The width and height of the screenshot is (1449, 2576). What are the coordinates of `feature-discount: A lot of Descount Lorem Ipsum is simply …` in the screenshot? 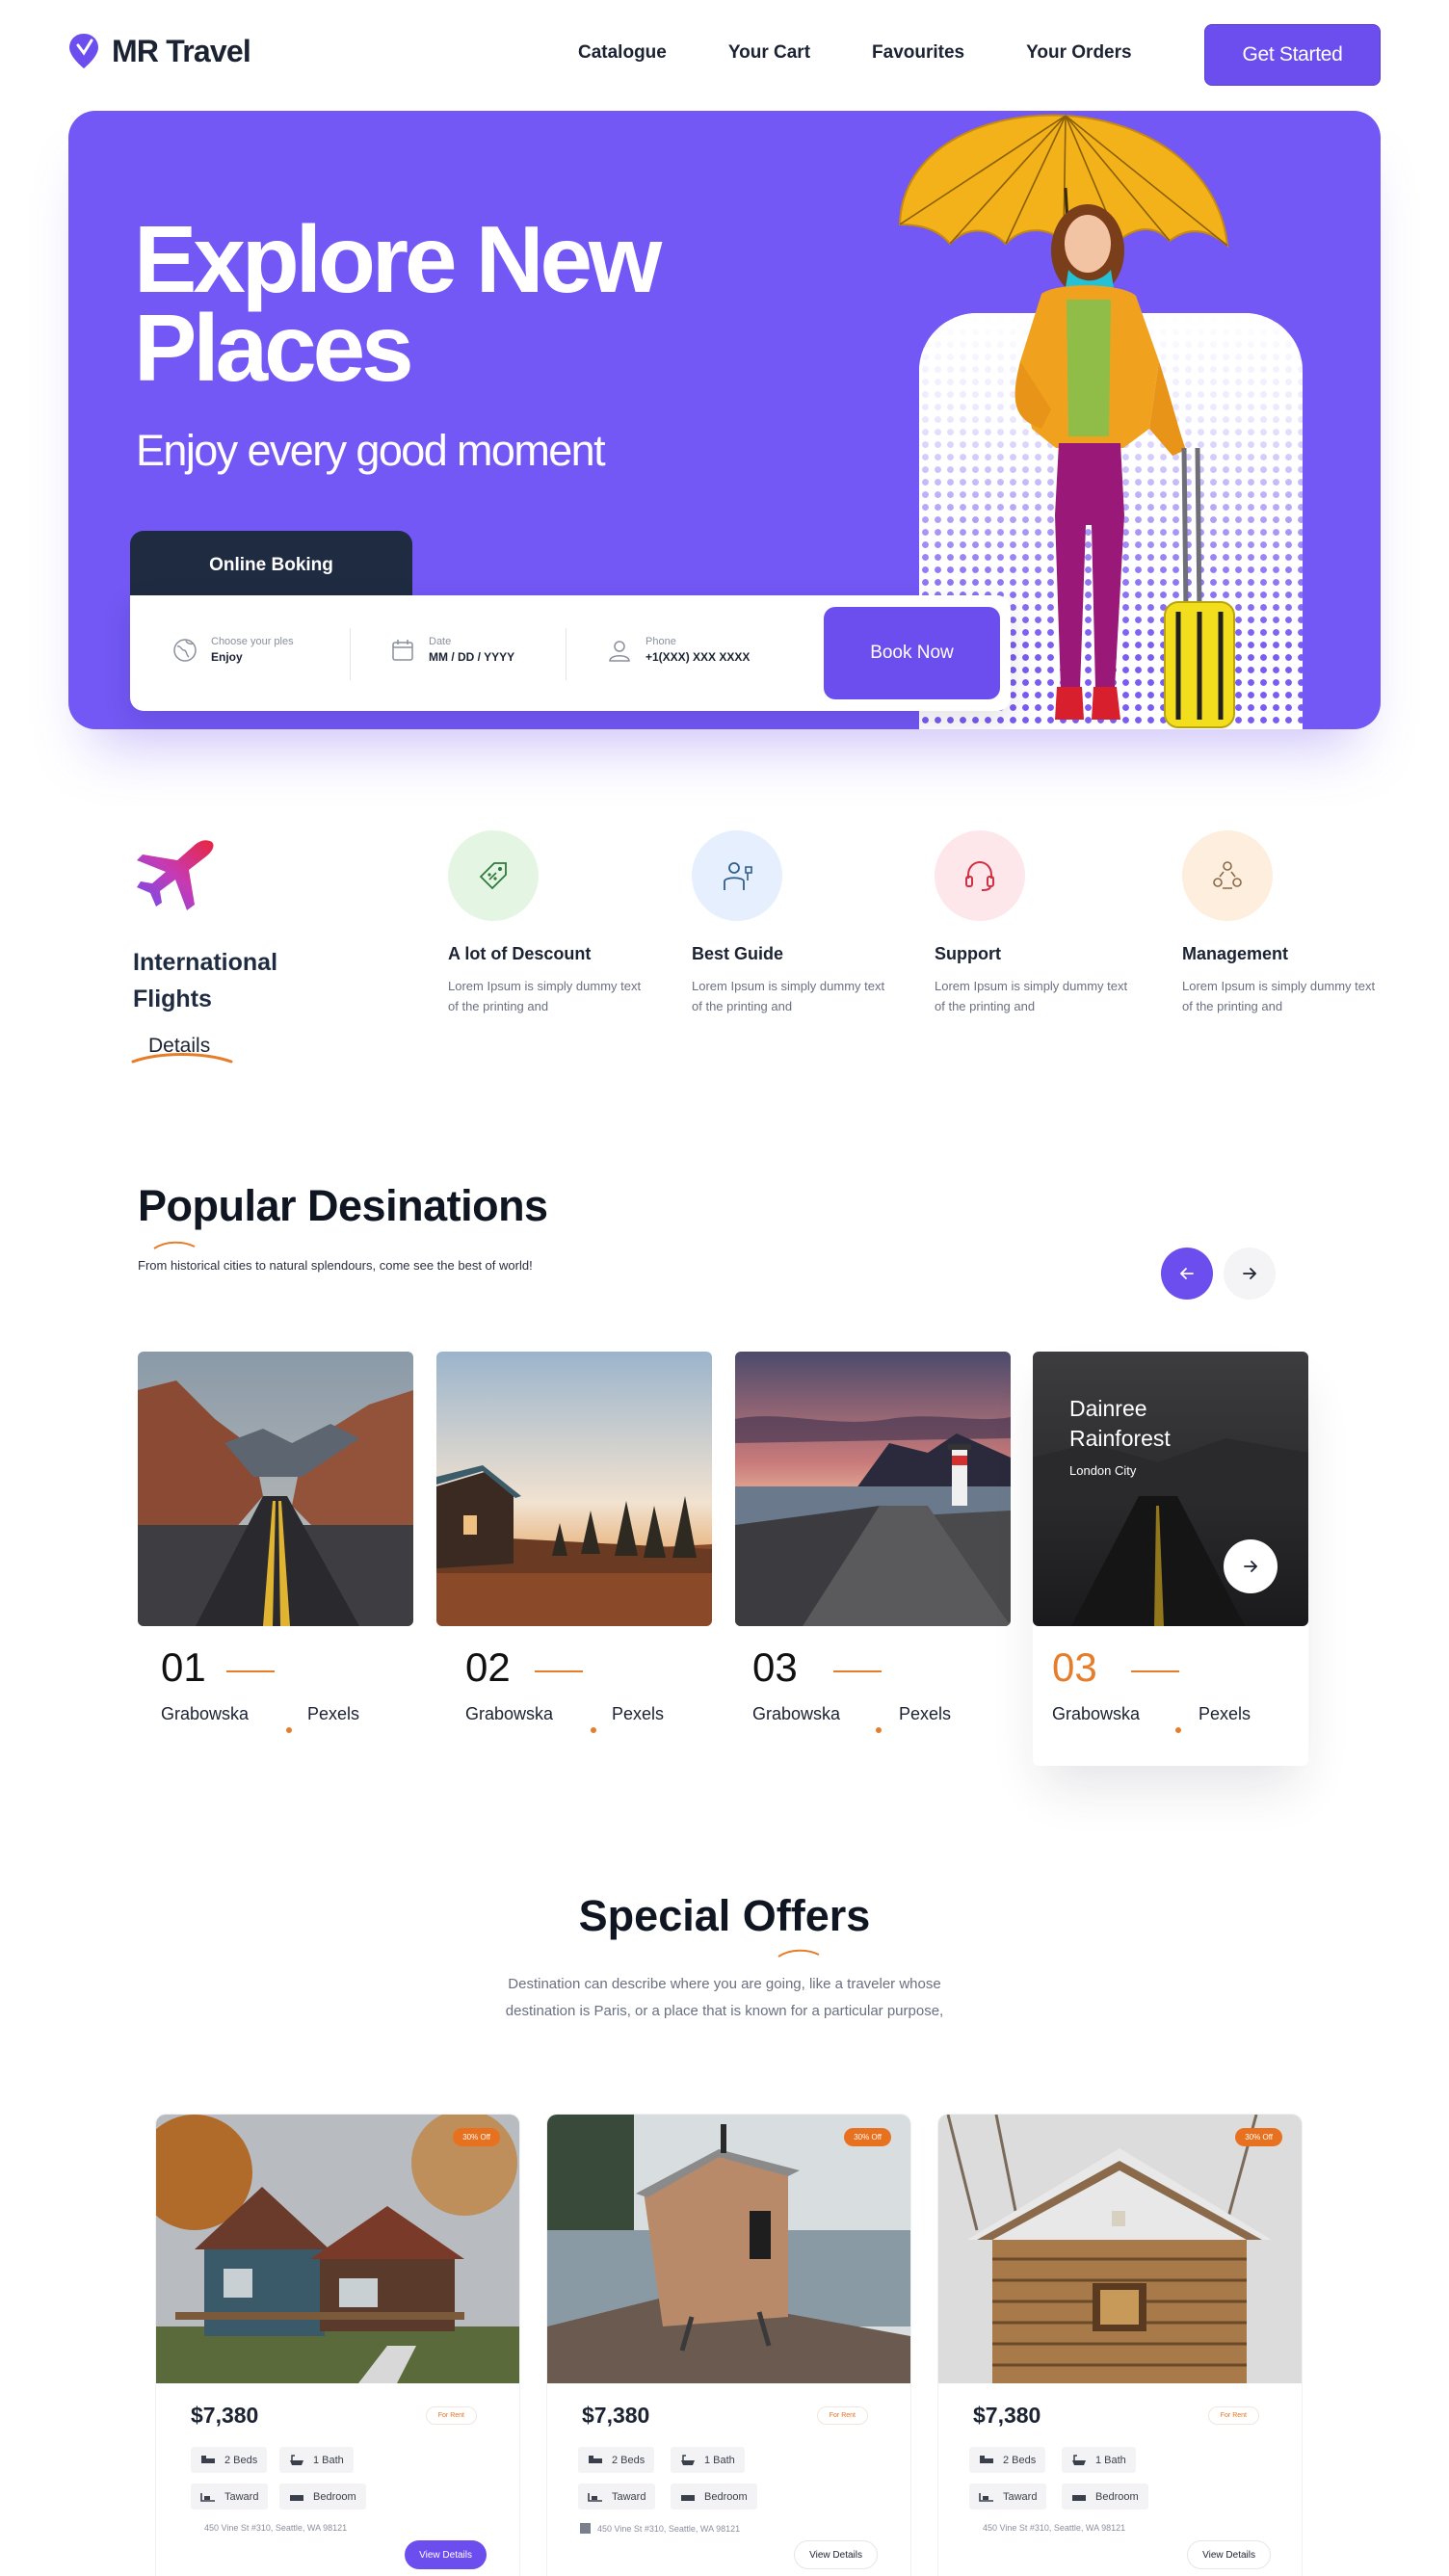 It's located at (554, 923).